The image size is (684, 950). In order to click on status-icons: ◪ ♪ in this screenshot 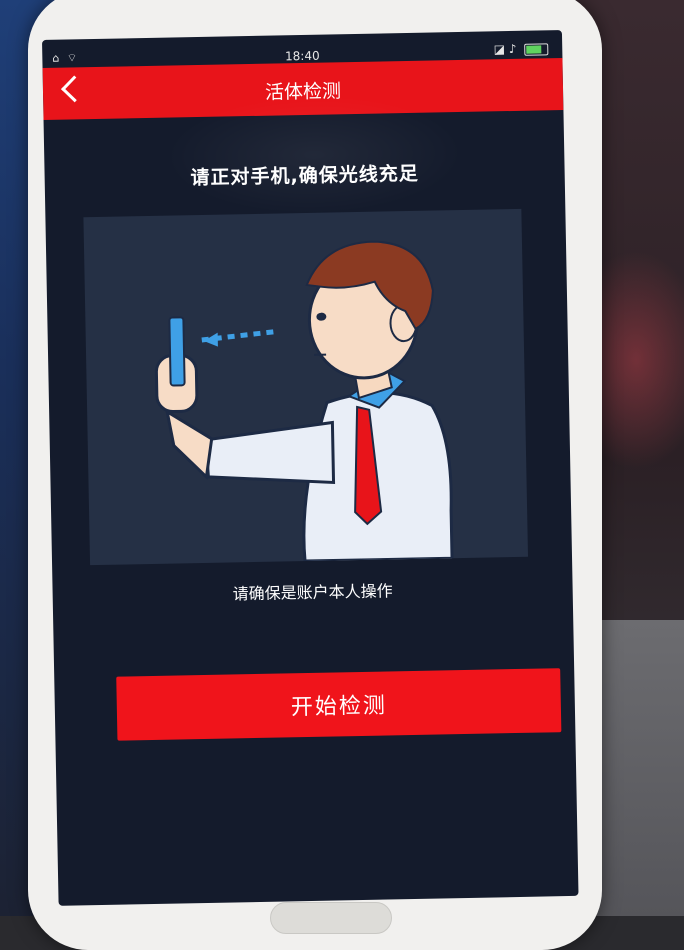, I will do `click(505, 49)`.